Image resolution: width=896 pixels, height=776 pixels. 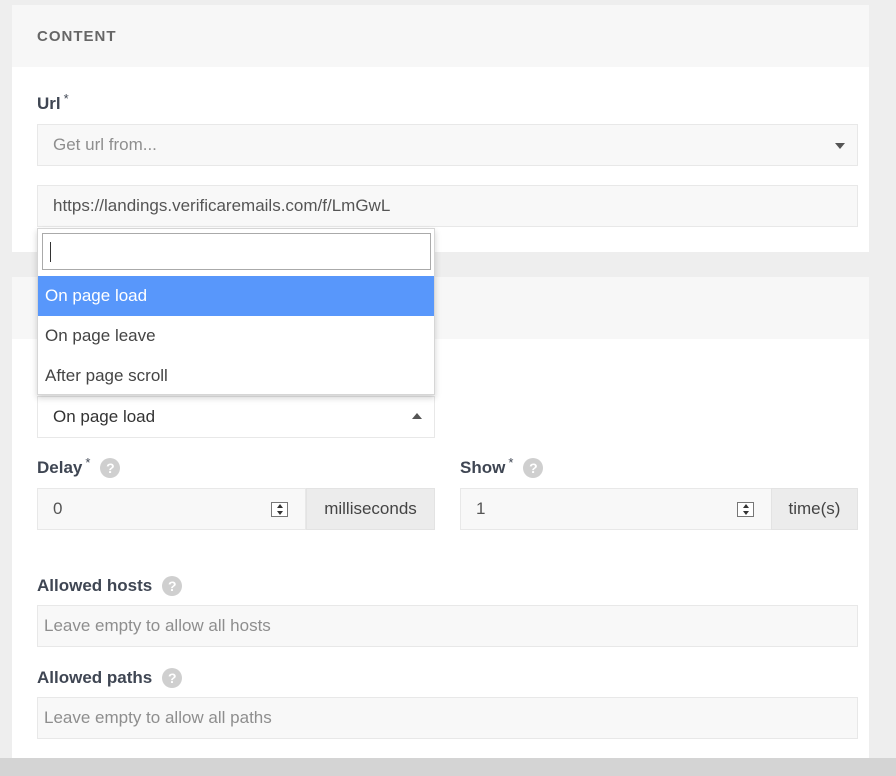 I want to click on url-label: Url *, so click(x=53, y=102).